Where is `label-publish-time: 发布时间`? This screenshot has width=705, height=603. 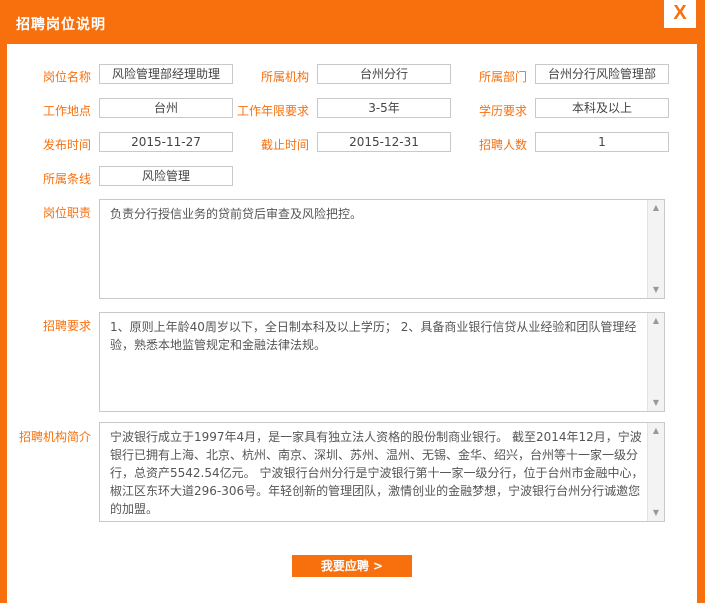
label-publish-time: 发布时间 is located at coordinates (67, 145).